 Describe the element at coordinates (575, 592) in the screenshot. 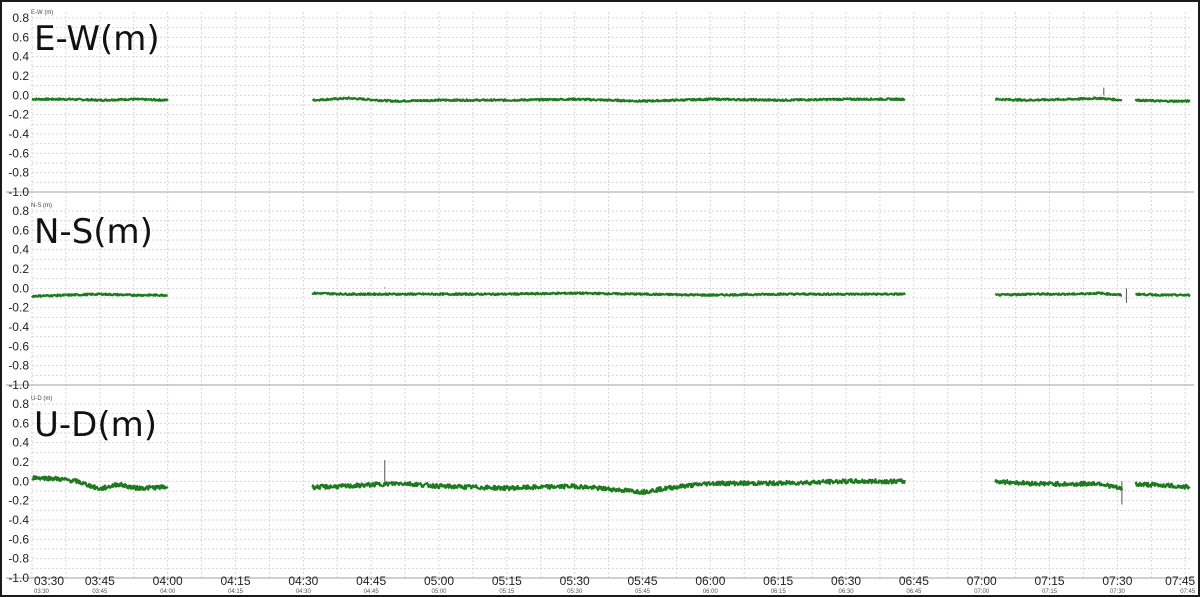

I see `x-tick-sublabel: 05:30` at that location.